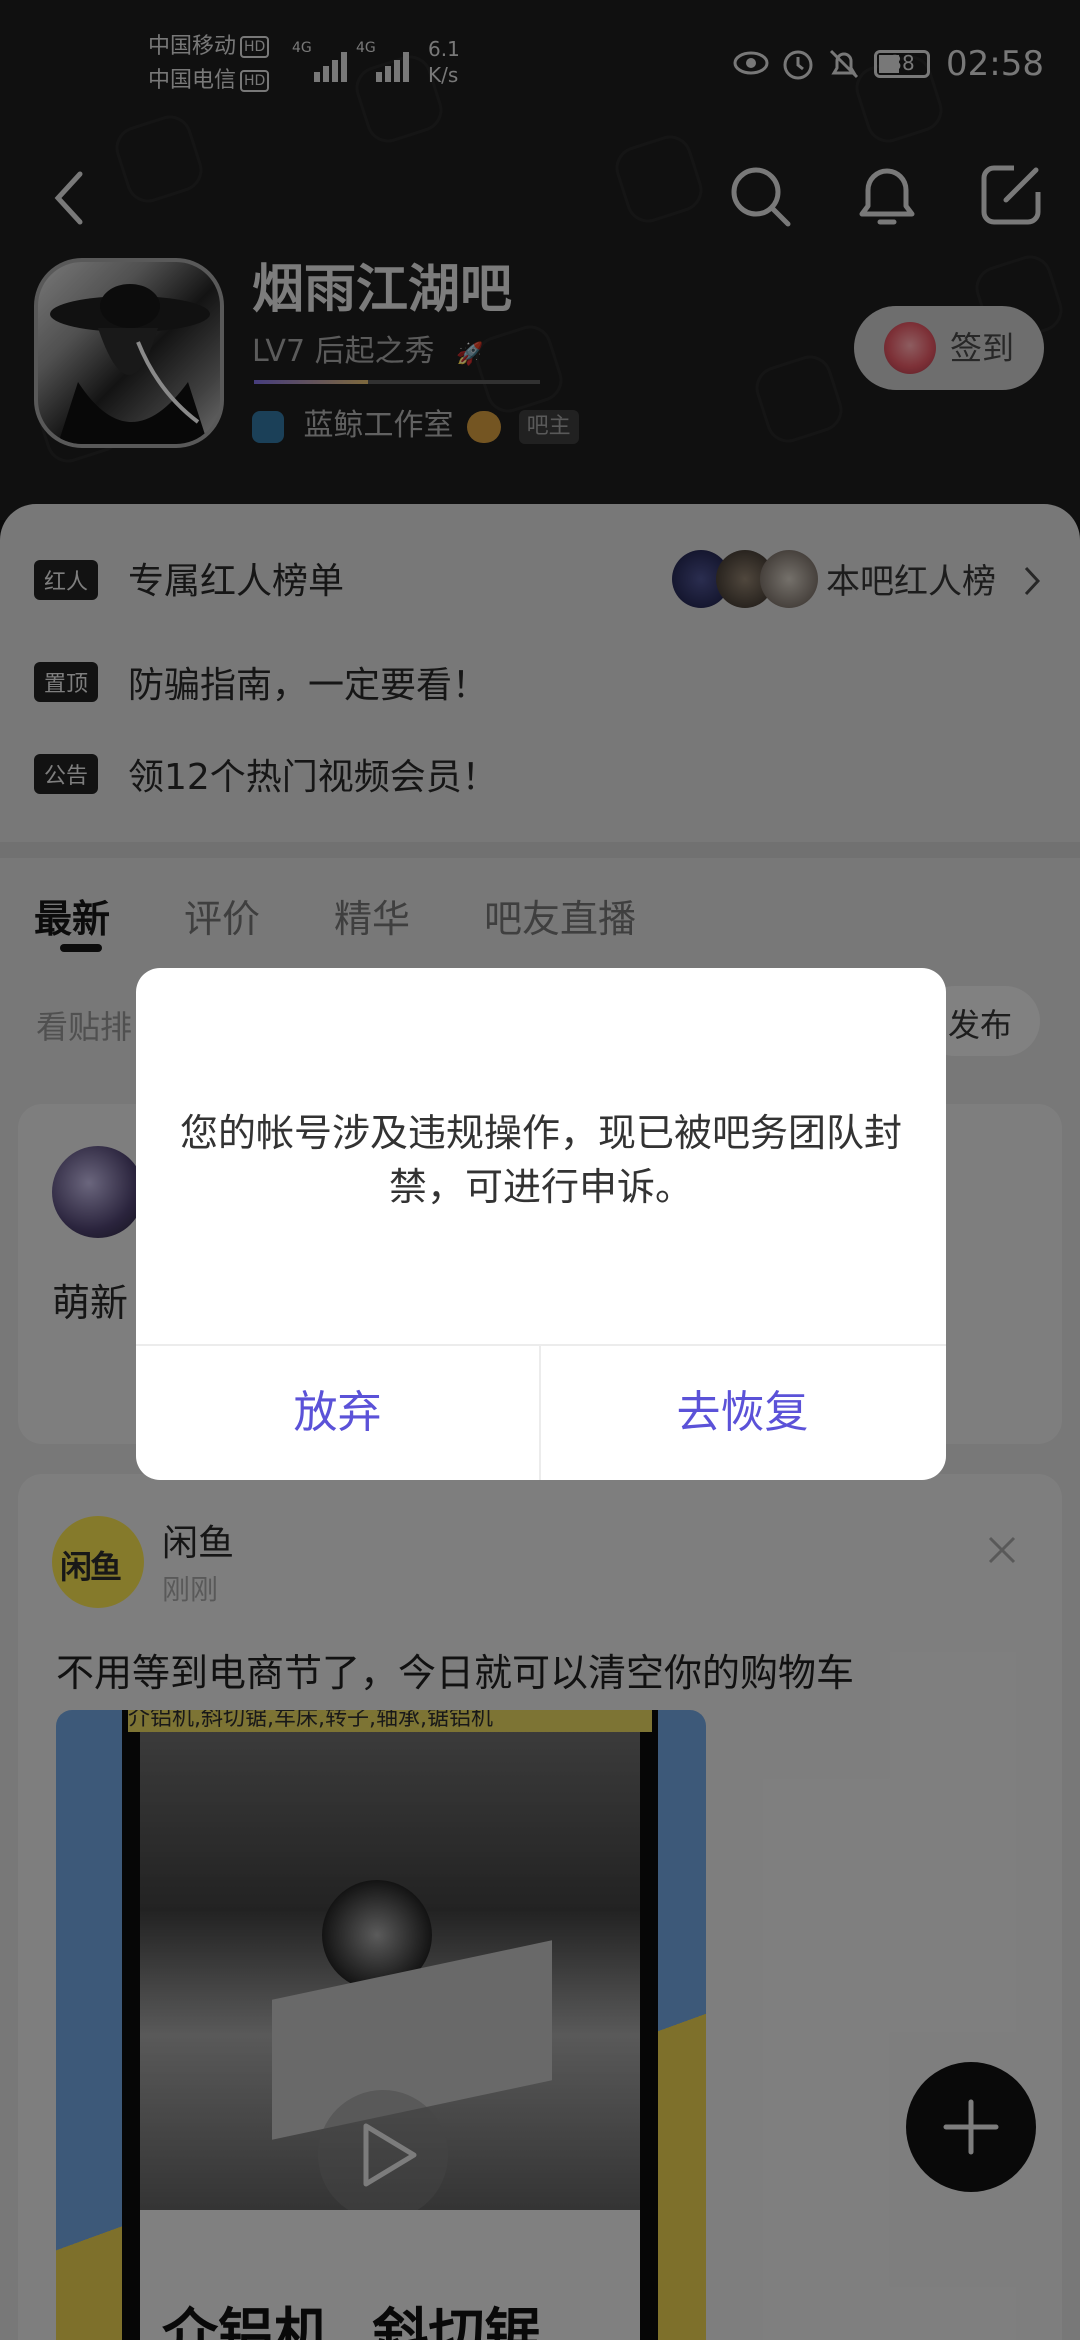 Image resolution: width=1080 pixels, height=2340 pixels. What do you see at coordinates (337, 1413) in the screenshot?
I see `cancel-button: 放弃` at bounding box center [337, 1413].